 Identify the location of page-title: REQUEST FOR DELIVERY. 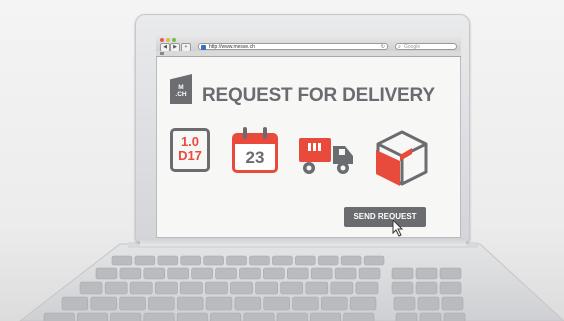
(318, 95).